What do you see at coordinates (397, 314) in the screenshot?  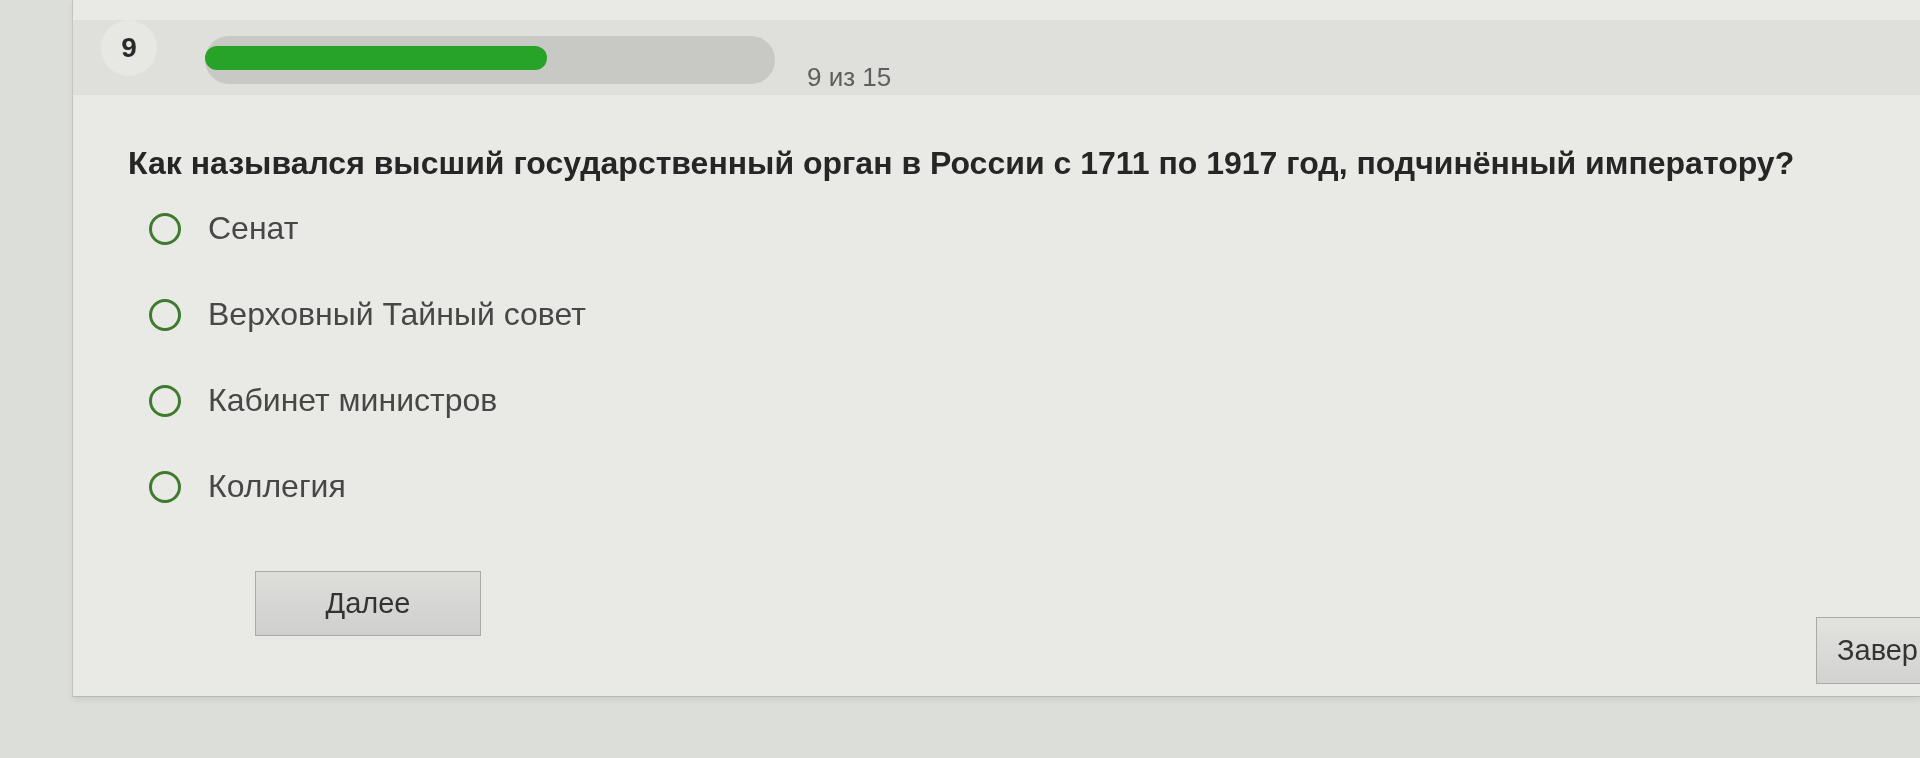 I see `option-label: Верховный Тайный совет` at bounding box center [397, 314].